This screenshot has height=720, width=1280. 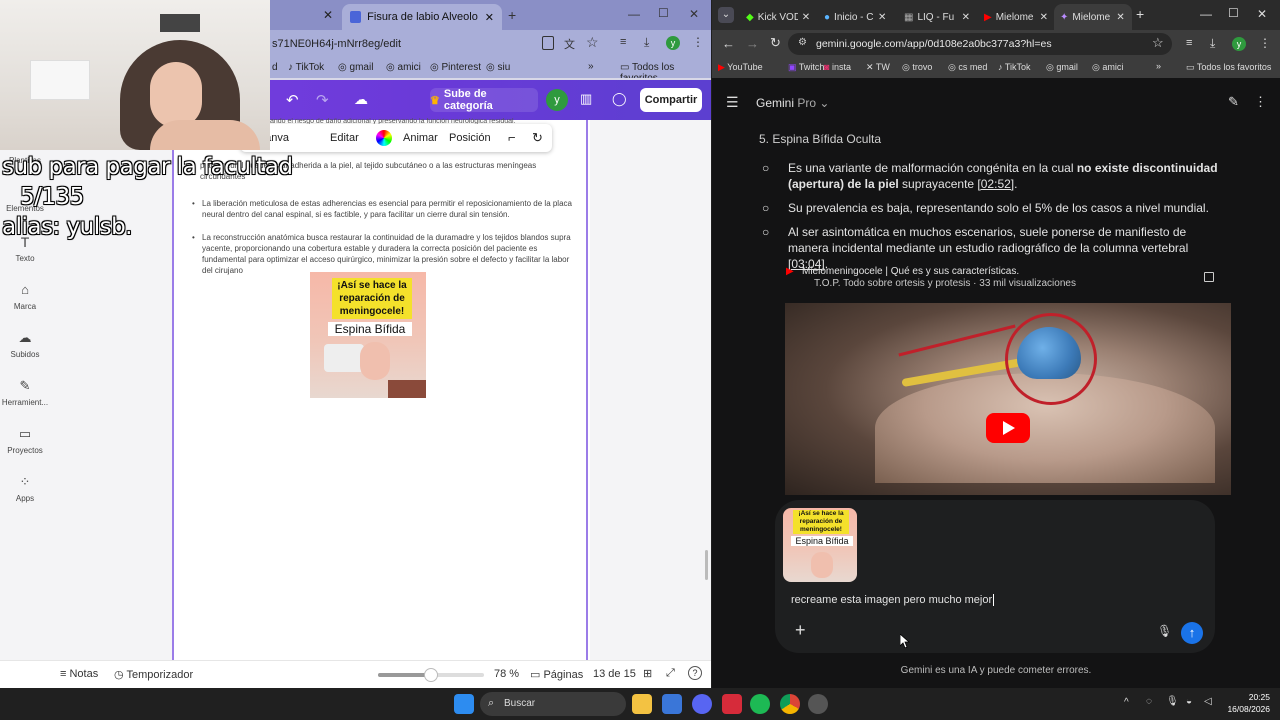 What do you see at coordinates (556, 674) in the screenshot?
I see `pages-button: ▭ Páginas` at bounding box center [556, 674].